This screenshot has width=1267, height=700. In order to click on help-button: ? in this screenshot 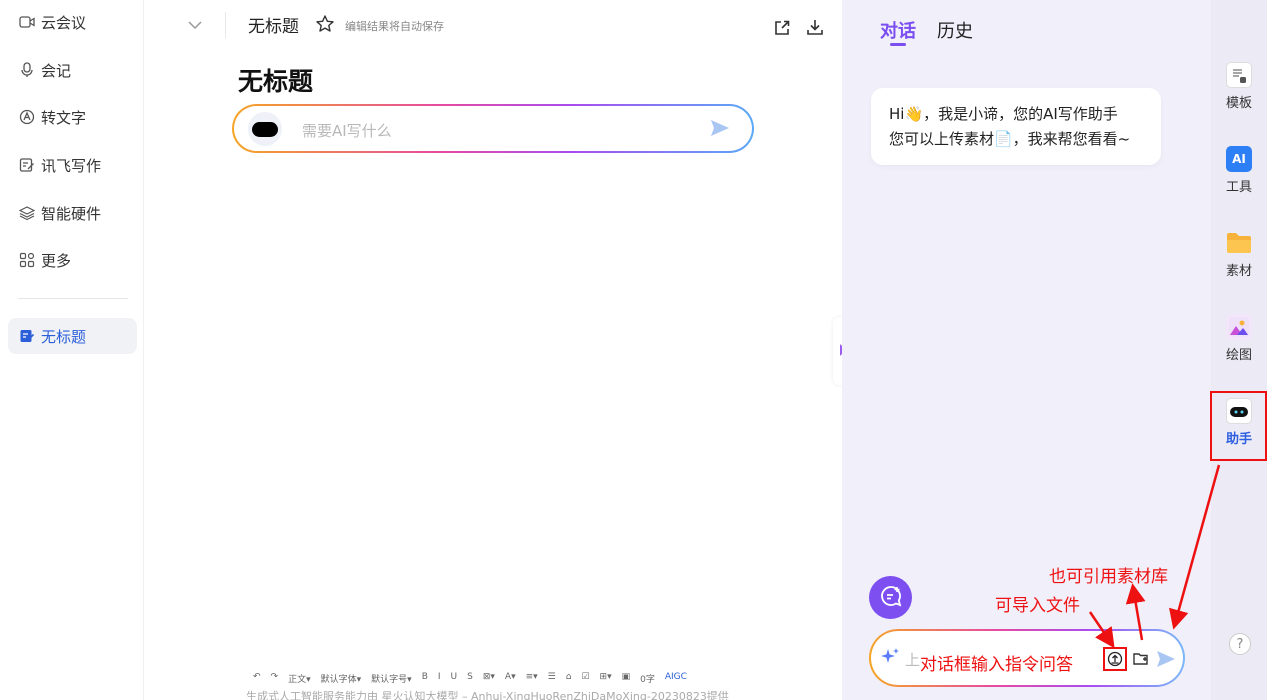, I will do `click(1240, 644)`.